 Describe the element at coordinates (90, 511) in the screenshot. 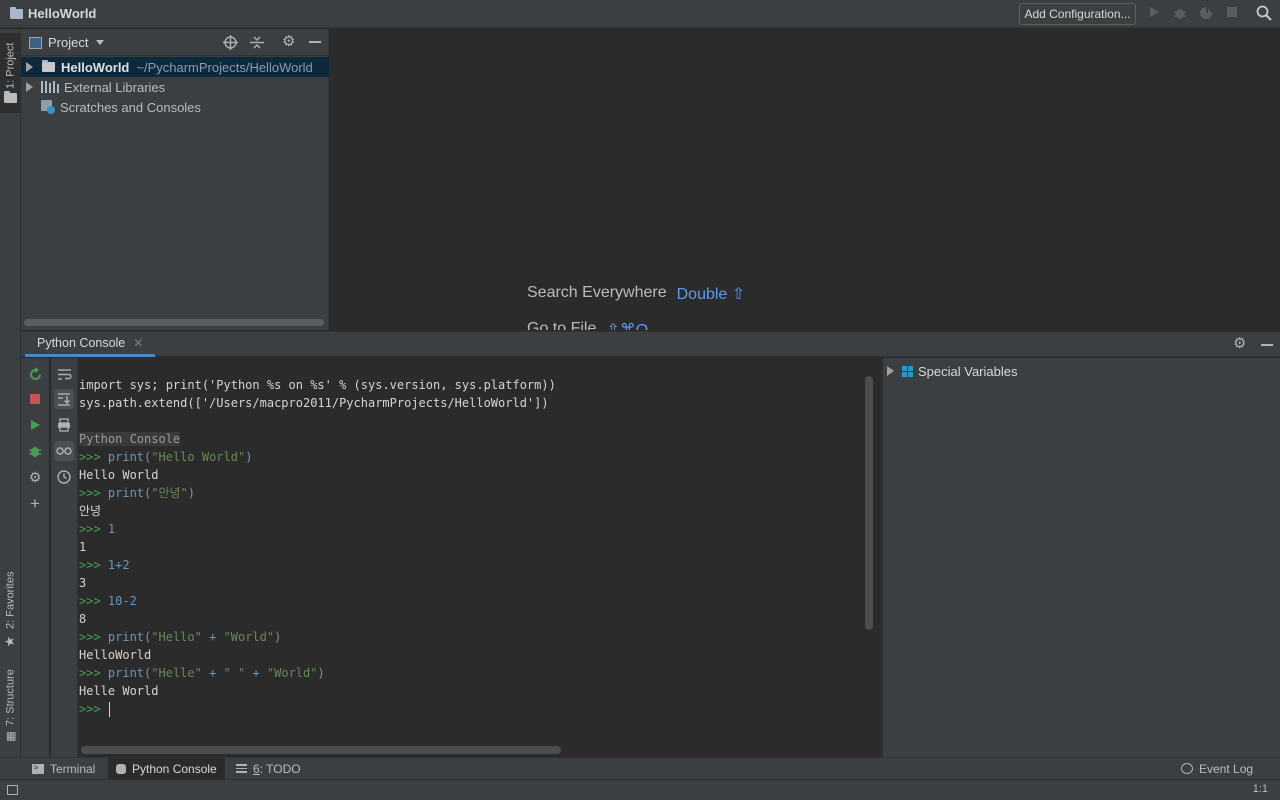

I see `console-output-line: 안녕` at that location.